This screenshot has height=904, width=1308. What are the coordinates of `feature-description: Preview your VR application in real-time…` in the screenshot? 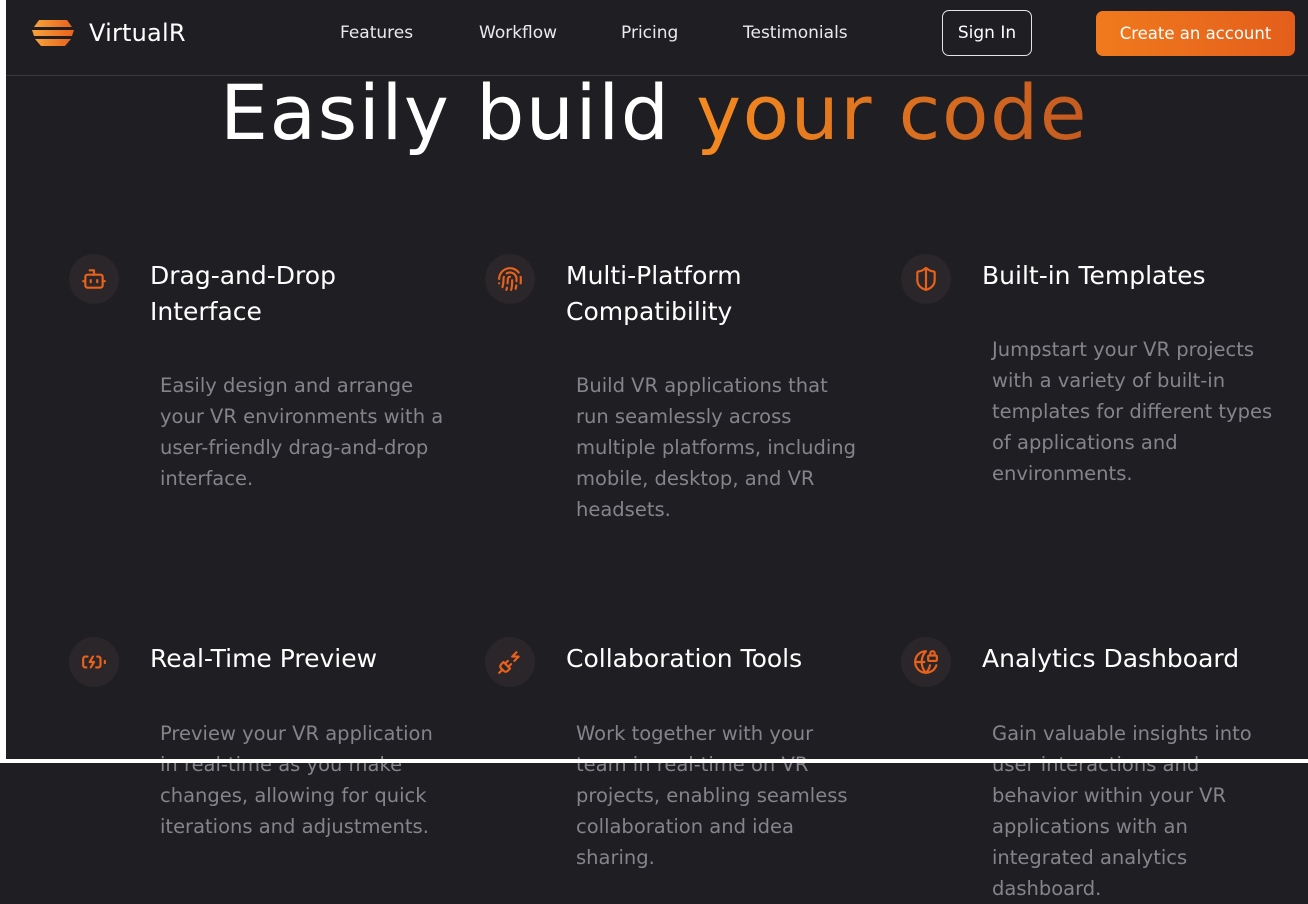 It's located at (296, 780).